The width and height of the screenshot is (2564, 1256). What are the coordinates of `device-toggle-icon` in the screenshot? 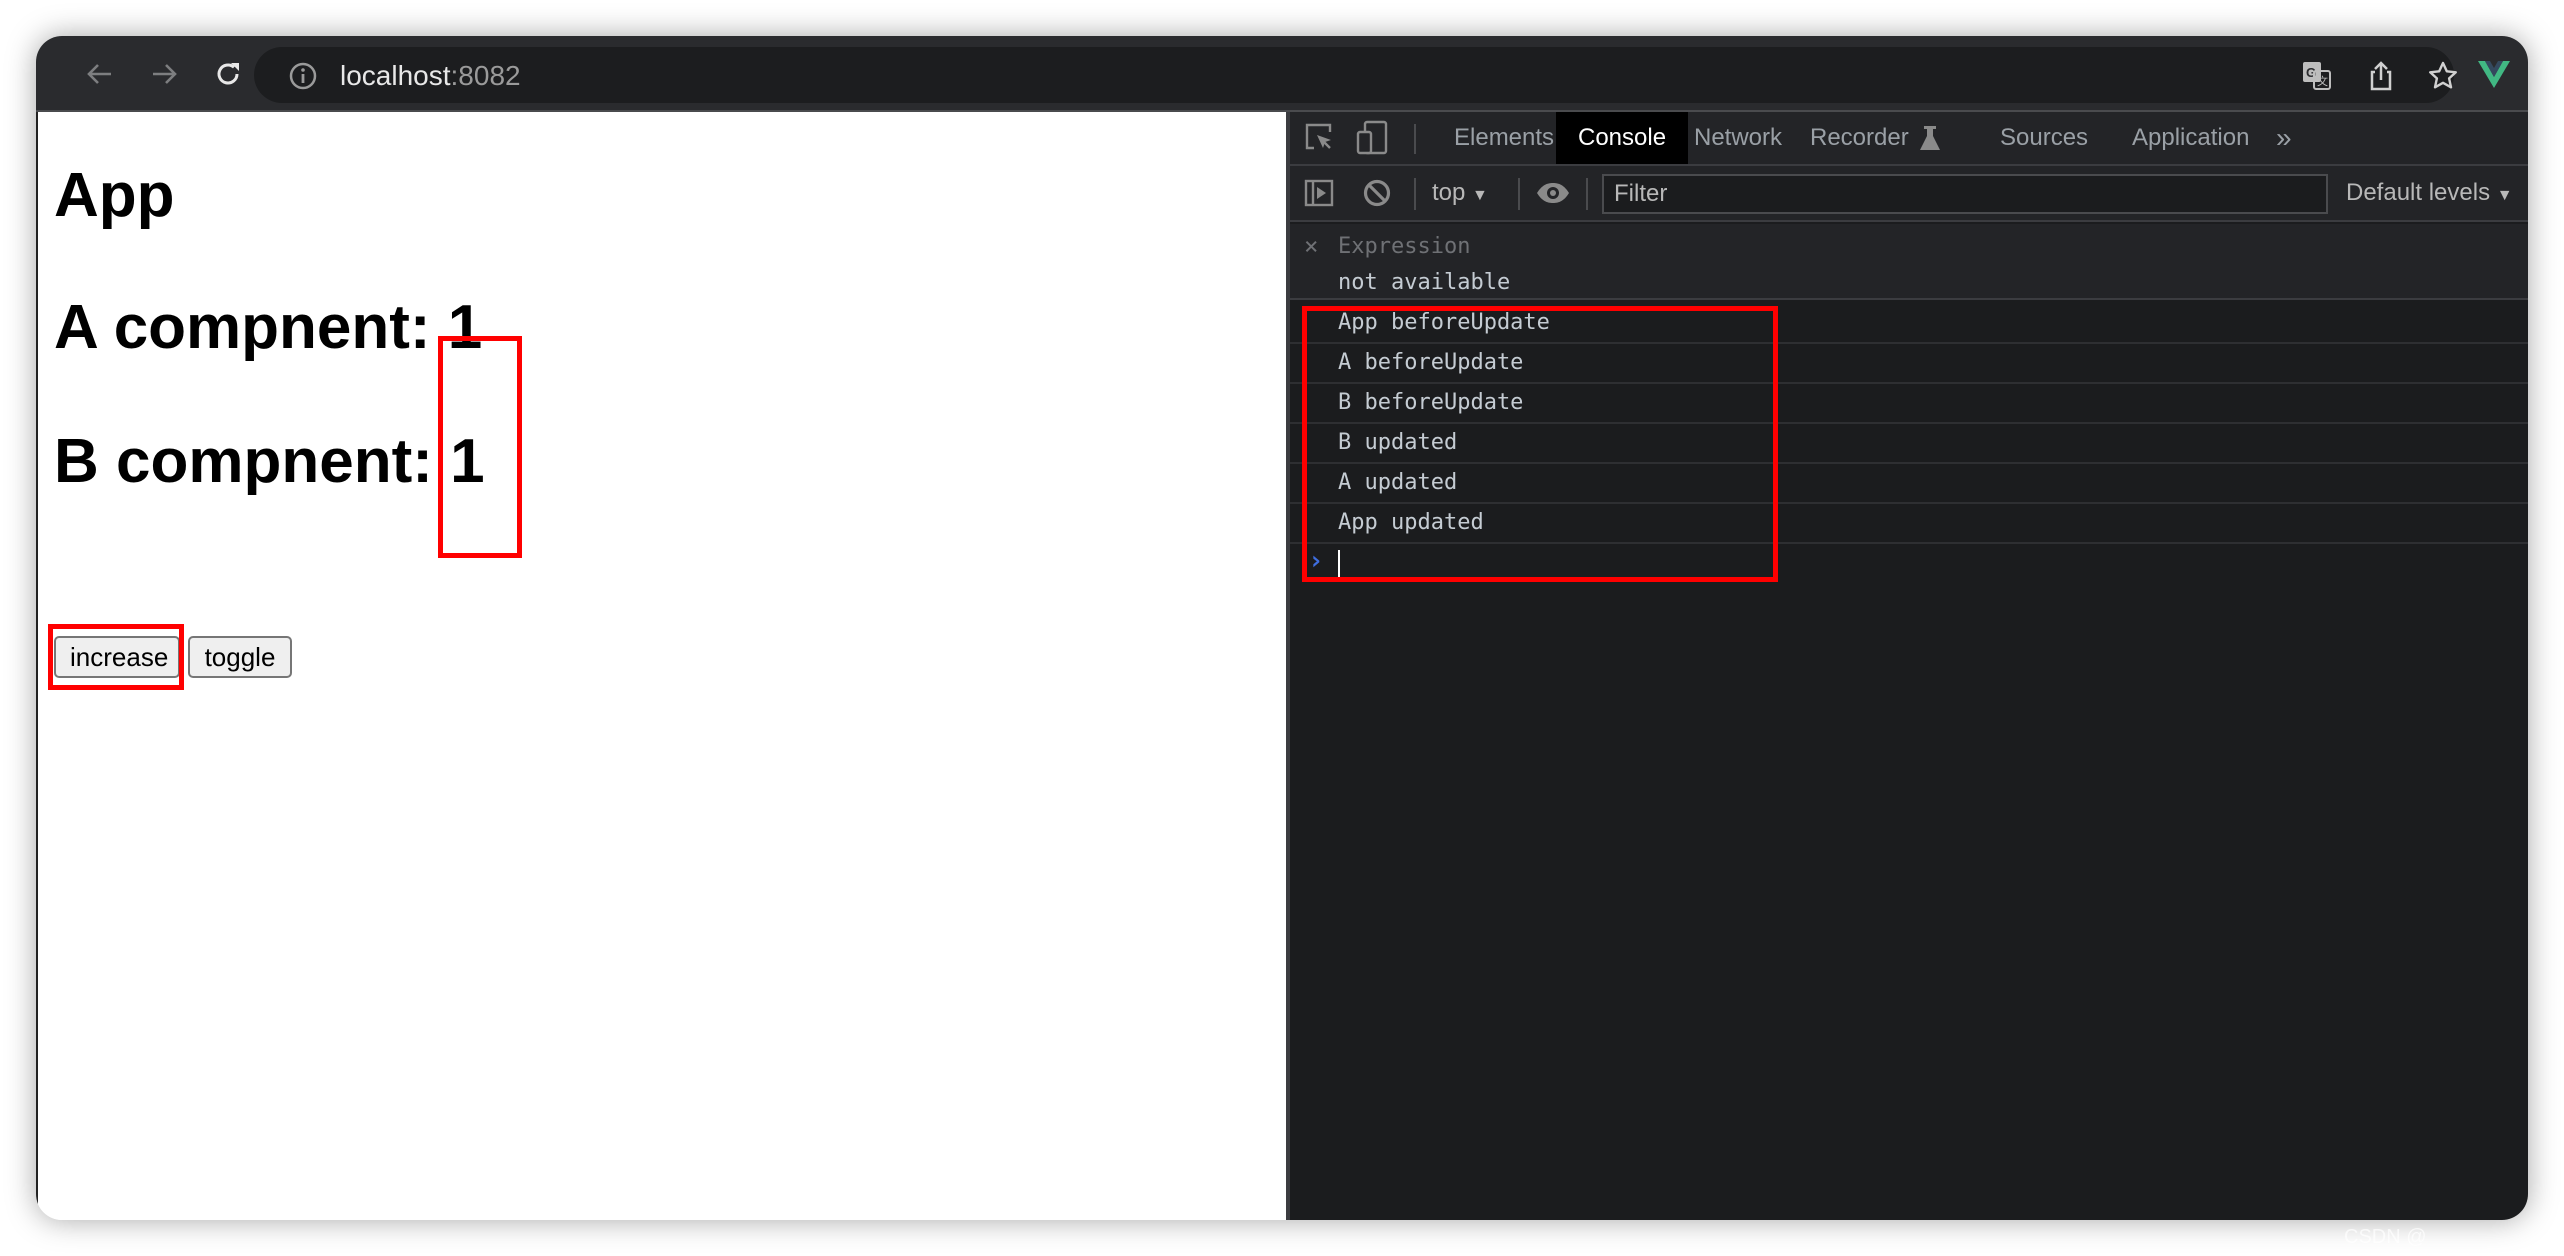 It's located at (1372, 137).